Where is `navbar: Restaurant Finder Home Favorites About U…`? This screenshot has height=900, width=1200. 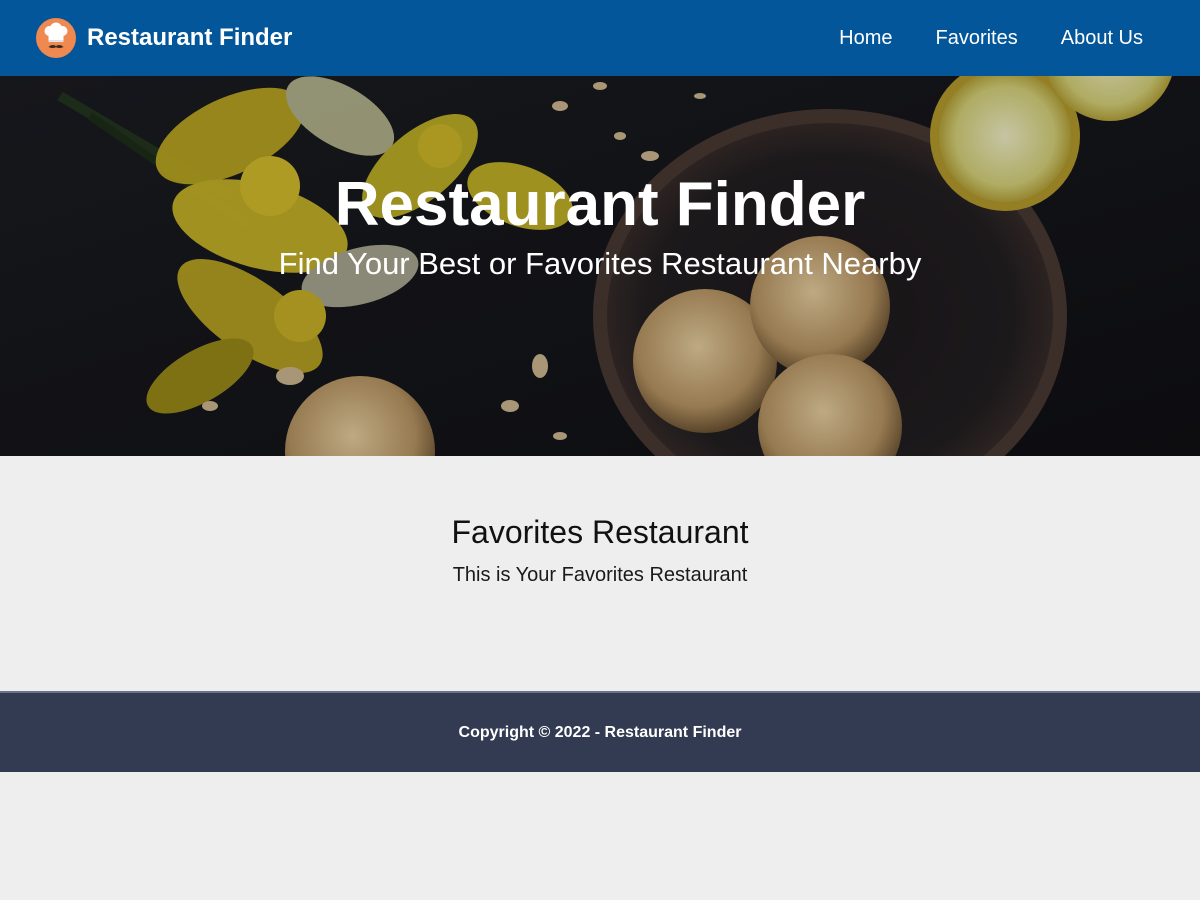
navbar: Restaurant Finder Home Favorites About U… is located at coordinates (600, 38).